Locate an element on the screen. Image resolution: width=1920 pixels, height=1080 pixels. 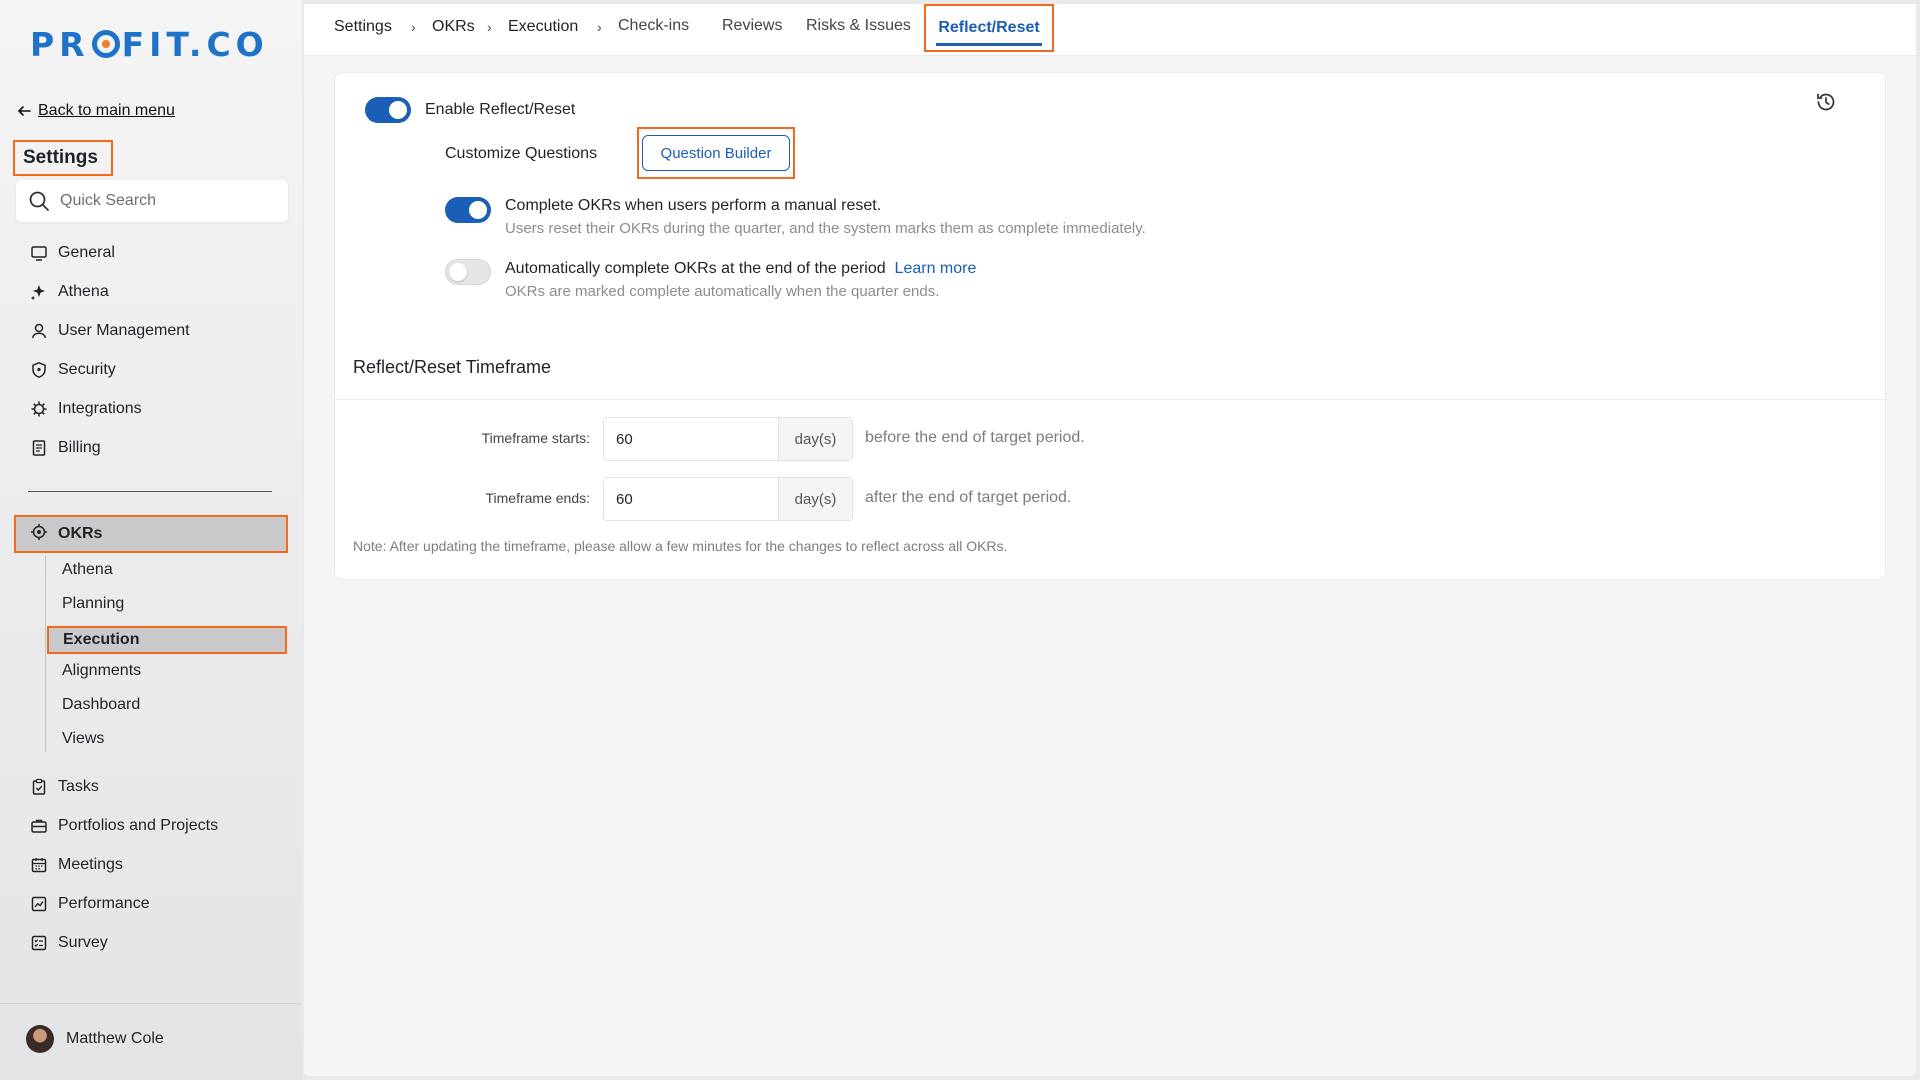
tab-reviews: Reviews is located at coordinates (752, 26).